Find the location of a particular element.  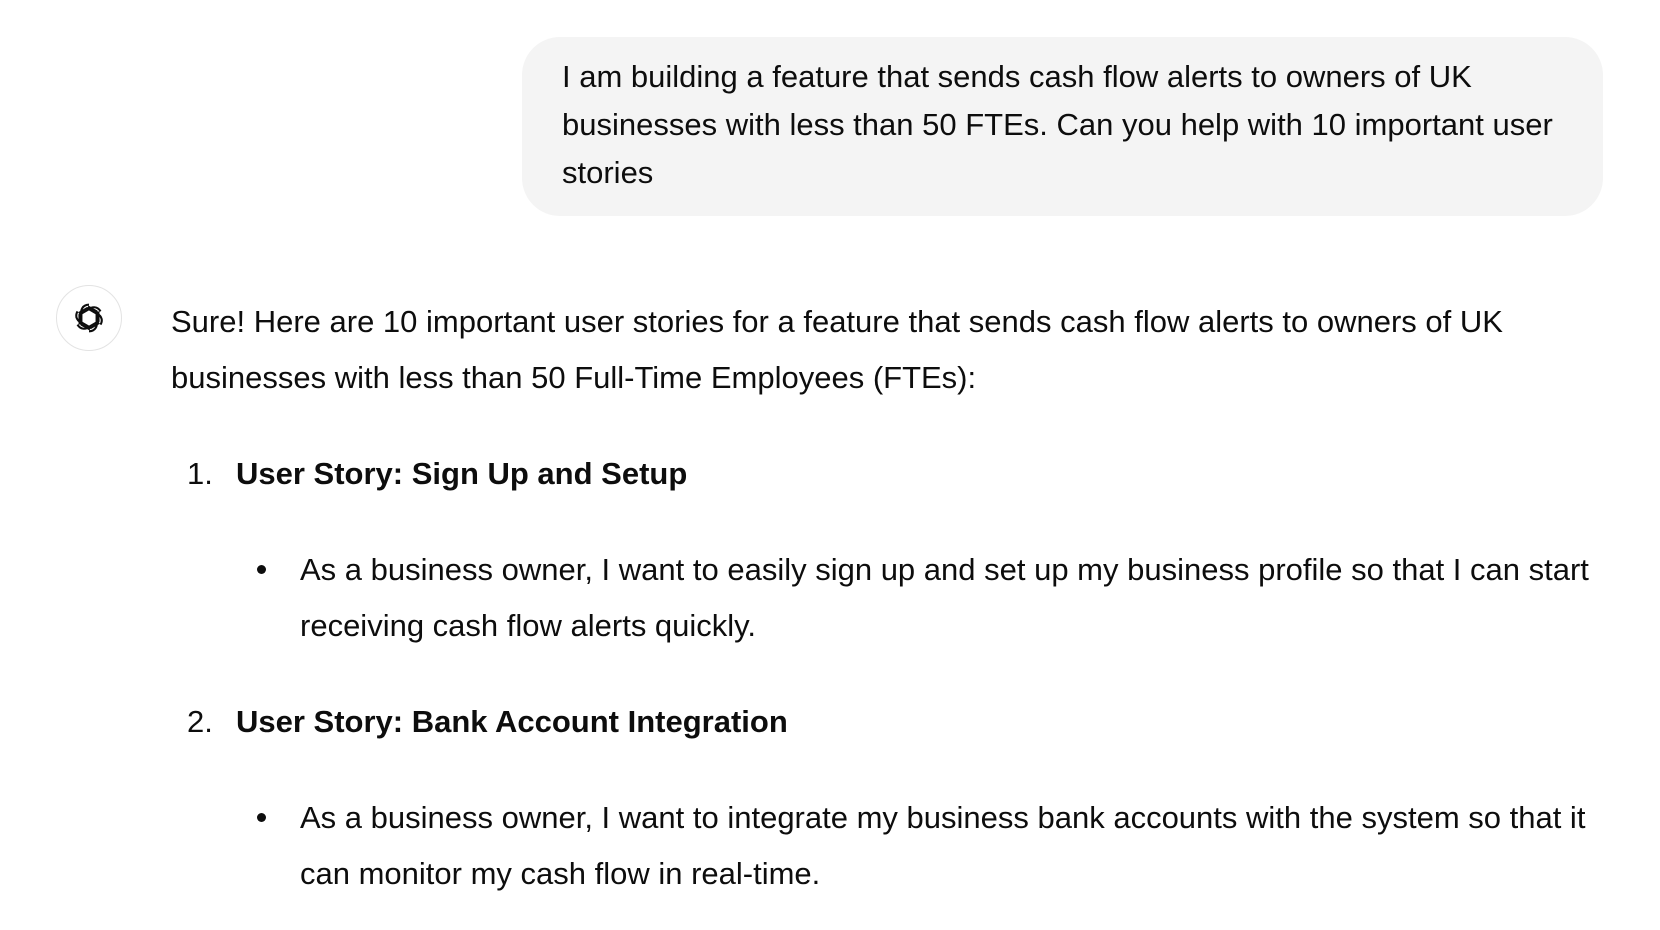

list-item-title: User Story: Bank Account Integration is located at coordinates (512, 721).